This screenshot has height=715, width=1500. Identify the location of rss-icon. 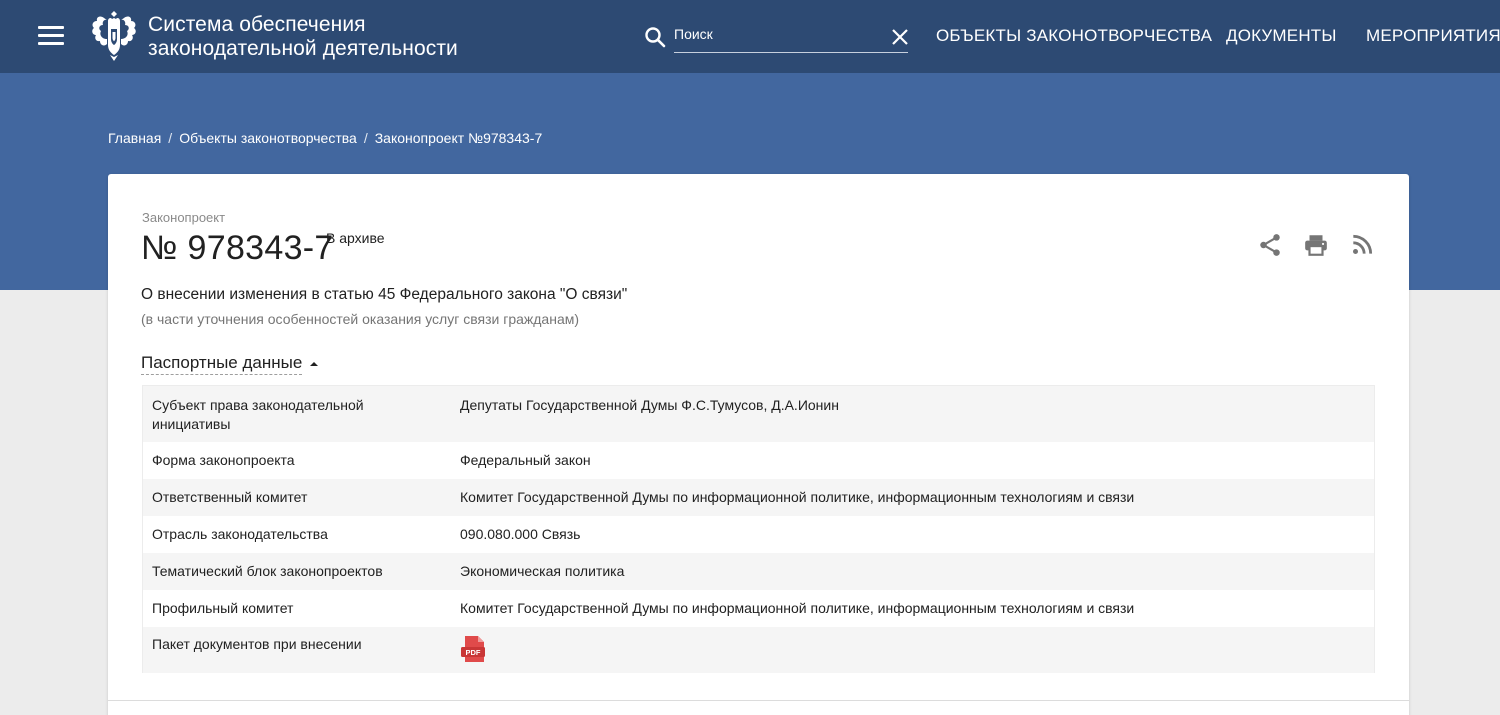
(1362, 245).